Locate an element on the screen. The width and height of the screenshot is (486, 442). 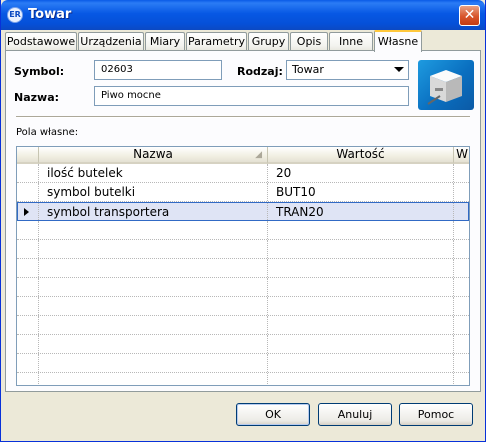
help-button: Pomoc is located at coordinates (436, 414).